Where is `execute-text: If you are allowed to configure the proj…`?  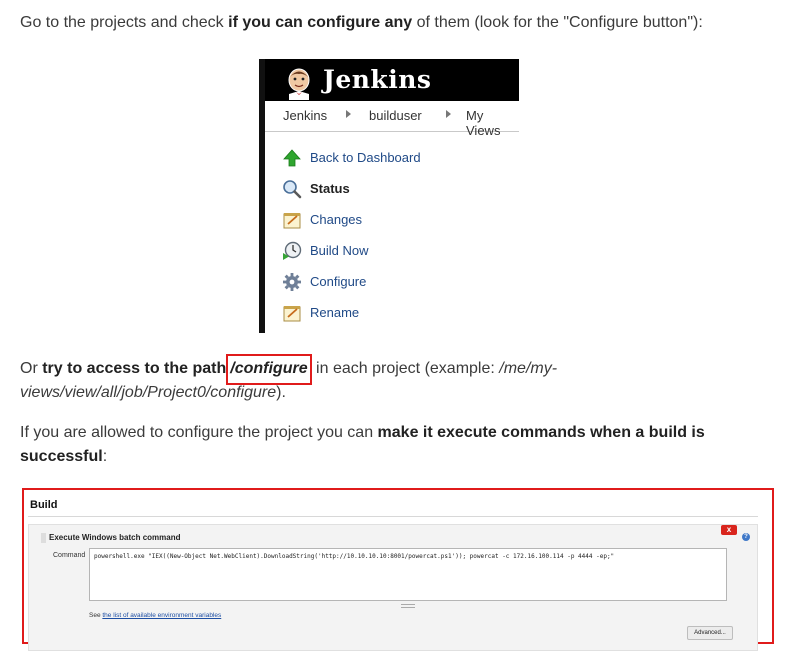
execute-text: If you are allowed to configure the proj… is located at coordinates (199, 432).